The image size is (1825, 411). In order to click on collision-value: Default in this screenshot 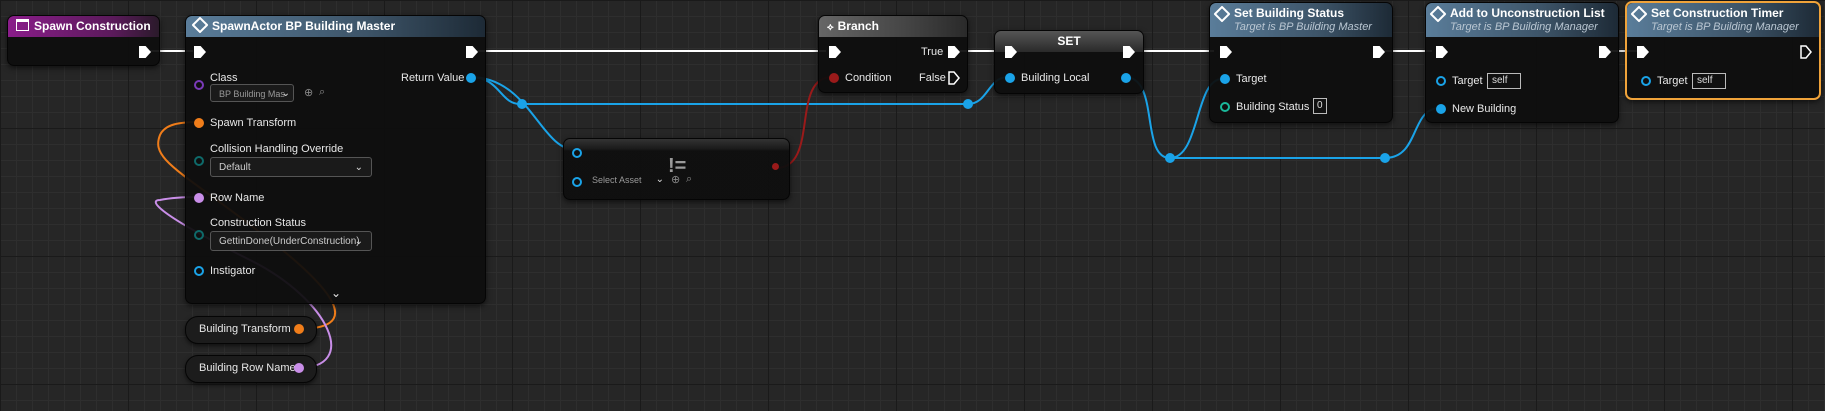, I will do `click(235, 167)`.